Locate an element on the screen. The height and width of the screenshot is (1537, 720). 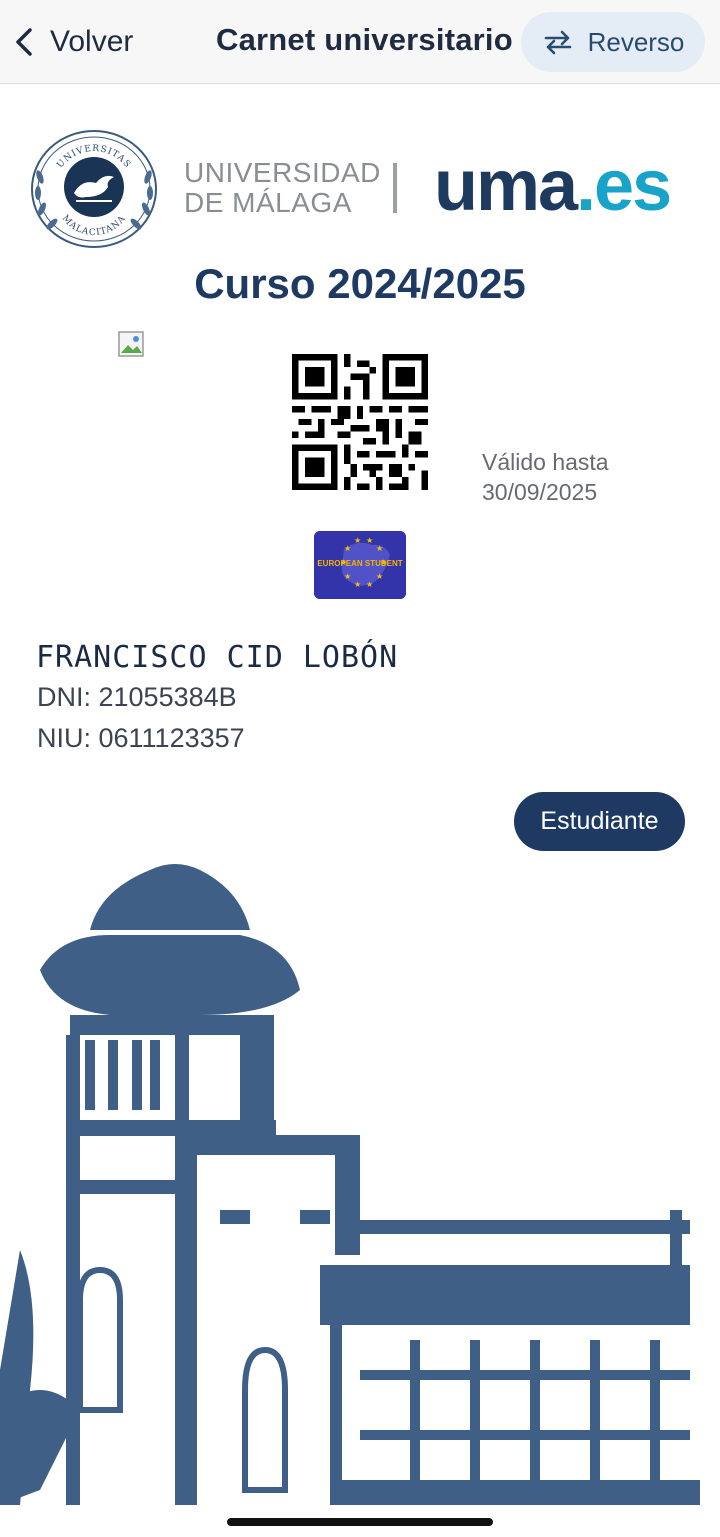
university-seal-logo: UNIVERSITAS MALACITANA is located at coordinates (94, 189).